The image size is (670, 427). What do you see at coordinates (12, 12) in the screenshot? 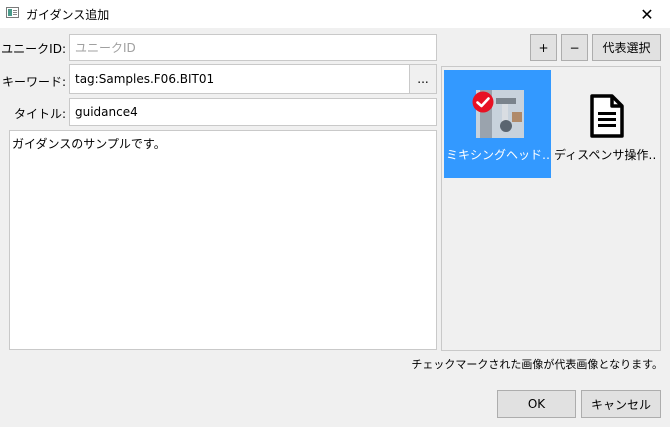
I see `app-icon` at bounding box center [12, 12].